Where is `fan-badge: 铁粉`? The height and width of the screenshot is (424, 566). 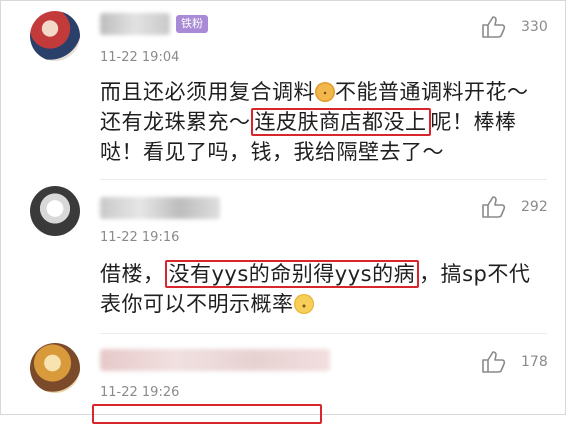
fan-badge: 铁粉 is located at coordinates (192, 24).